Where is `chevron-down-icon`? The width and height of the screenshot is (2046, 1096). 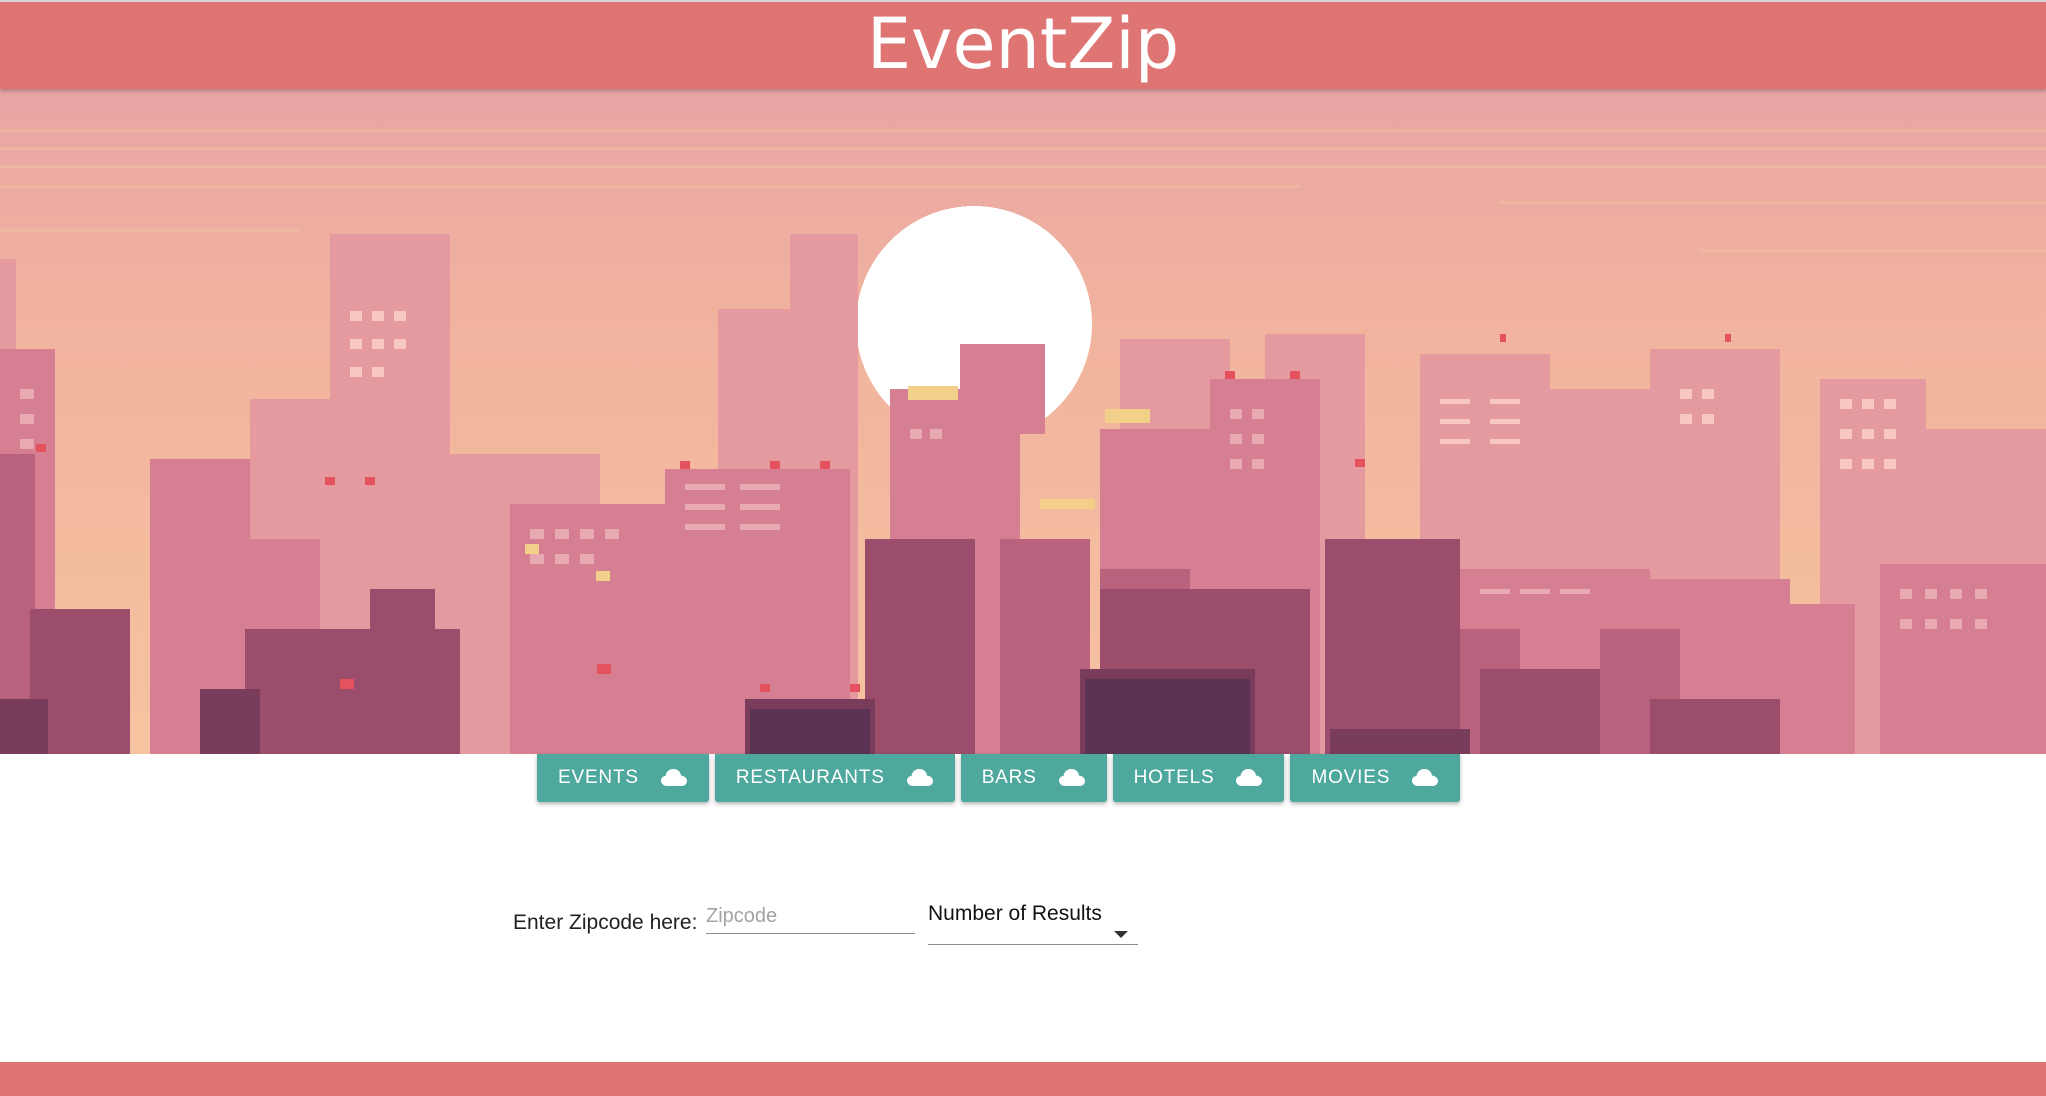
chevron-down-icon is located at coordinates (1121, 934).